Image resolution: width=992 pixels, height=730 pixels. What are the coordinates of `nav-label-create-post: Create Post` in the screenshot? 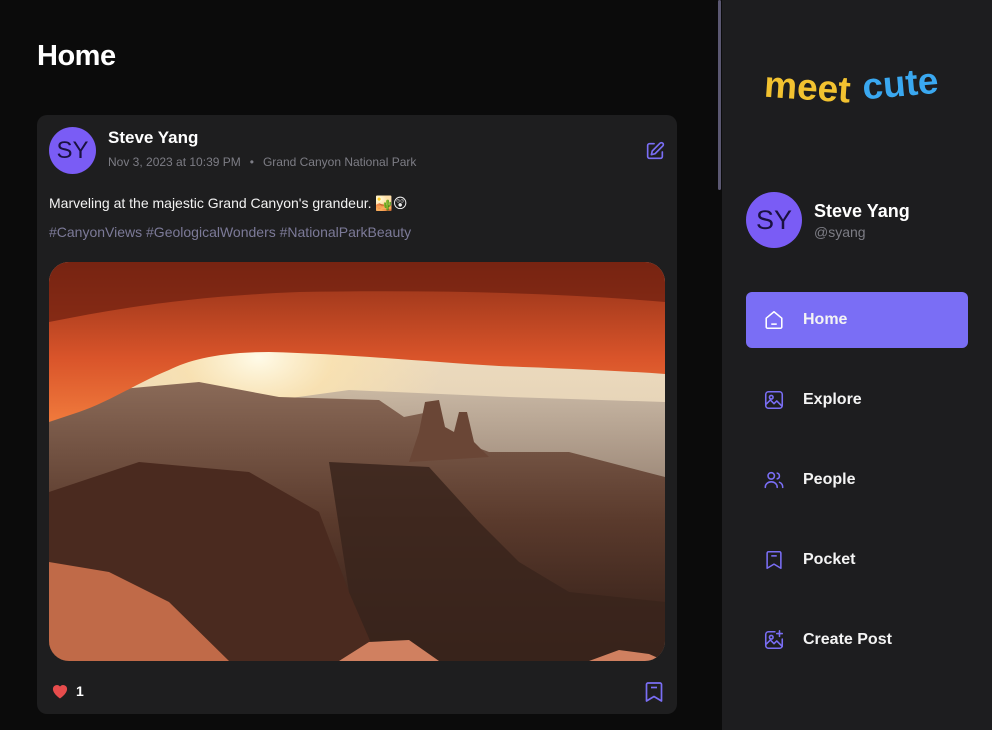 It's located at (847, 639).